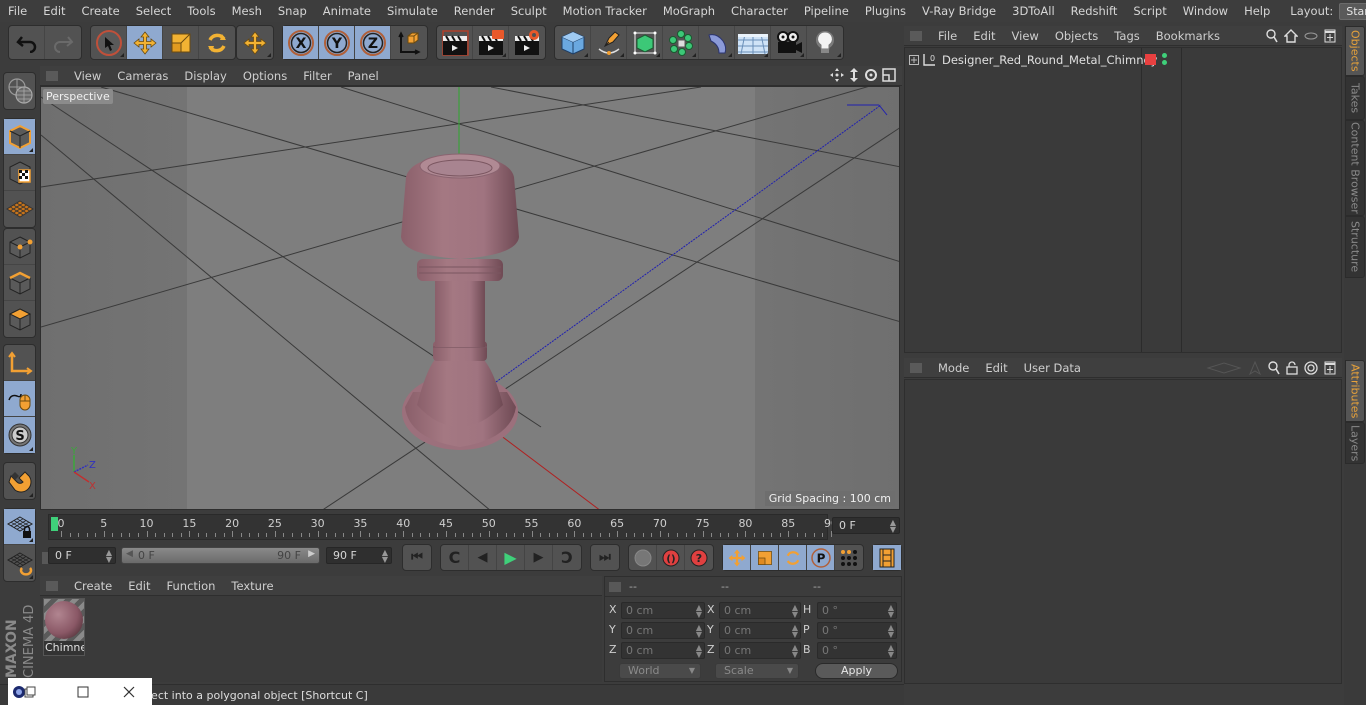 This screenshot has height=705, width=1366. Describe the element at coordinates (1257, 11) in the screenshot. I see `menu-help: Help` at that location.